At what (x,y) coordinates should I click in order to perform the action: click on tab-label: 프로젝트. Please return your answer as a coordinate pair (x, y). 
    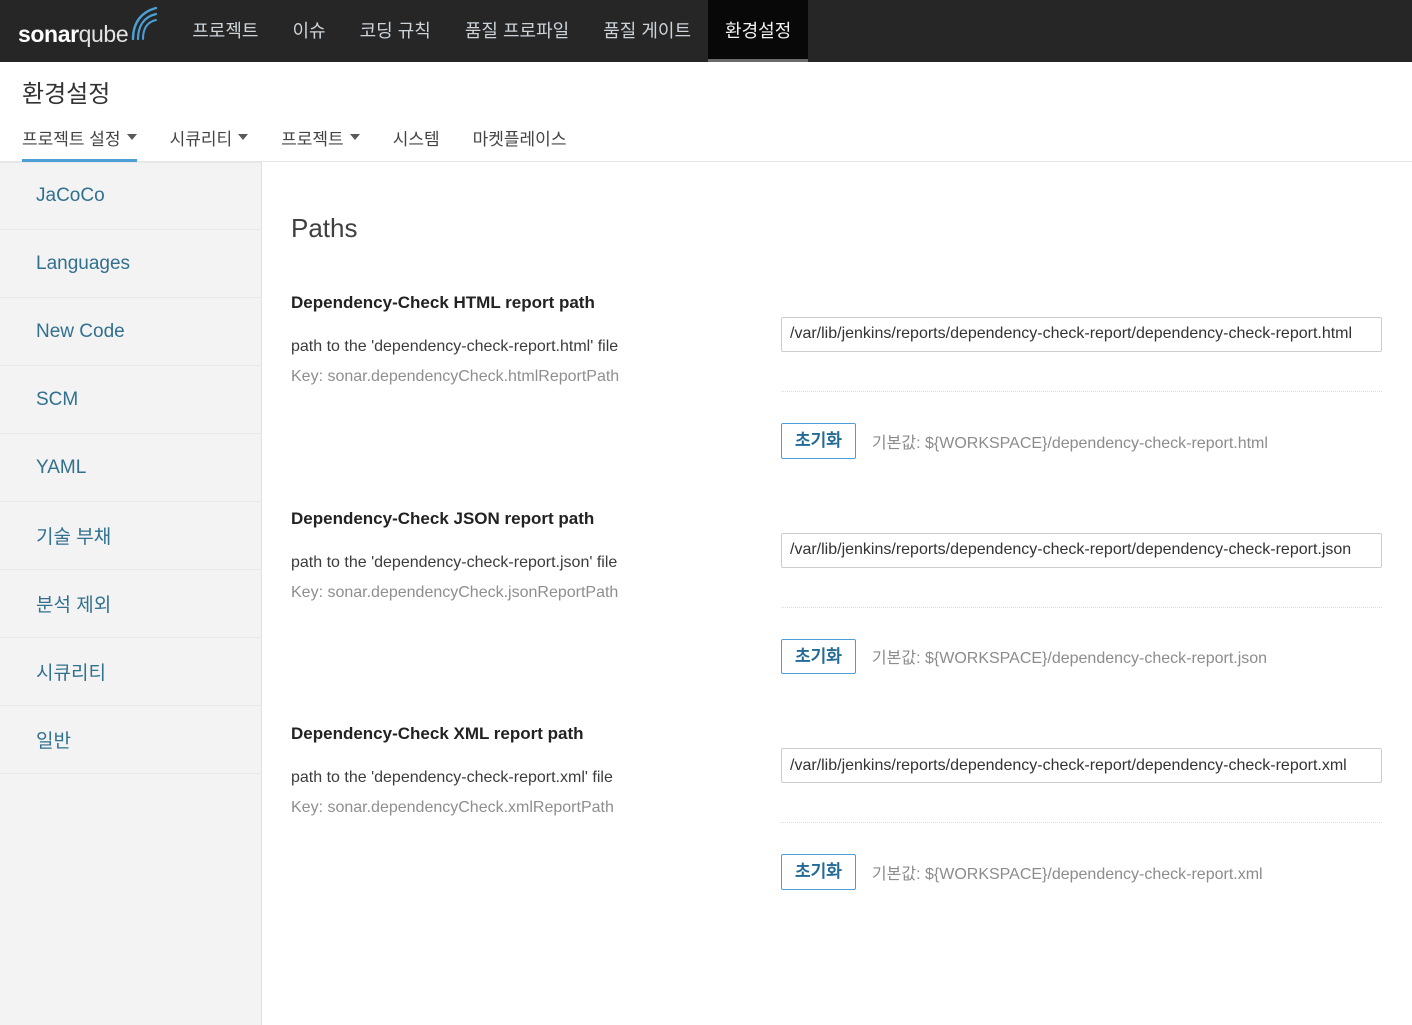
    Looking at the image, I should click on (312, 140).